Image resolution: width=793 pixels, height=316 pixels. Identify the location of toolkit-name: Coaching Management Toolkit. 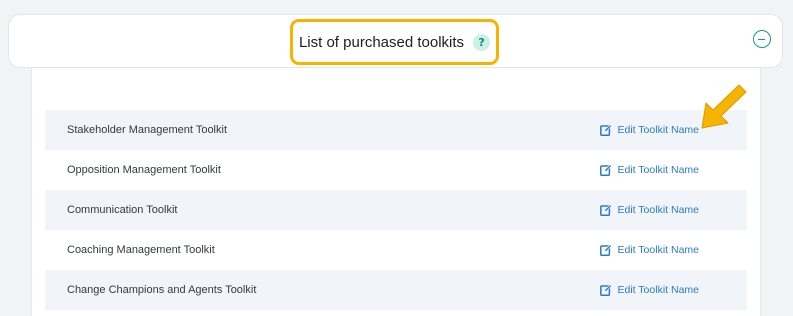
(141, 250).